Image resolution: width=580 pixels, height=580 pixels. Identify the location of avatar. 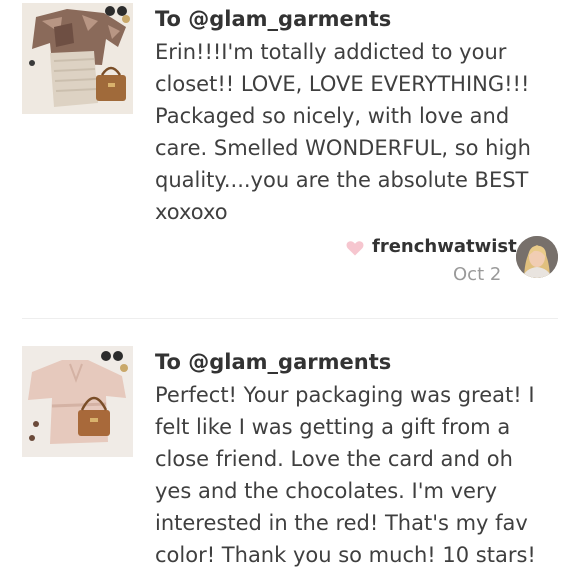
(537, 257).